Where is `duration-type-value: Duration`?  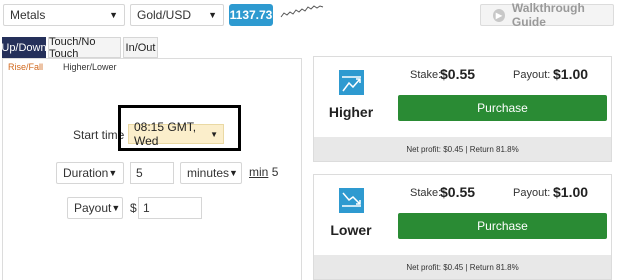
duration-type-value: Duration is located at coordinates (86, 173).